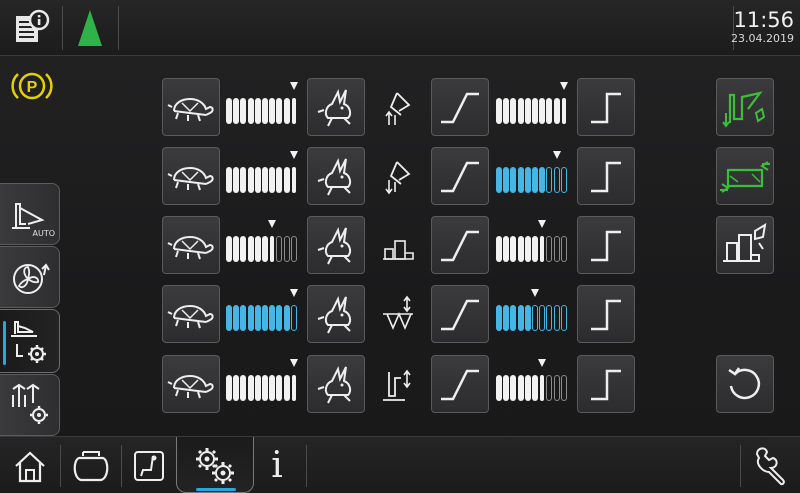 This screenshot has height=493, width=800. I want to click on side-tabs: AUTO, so click(32, 309).